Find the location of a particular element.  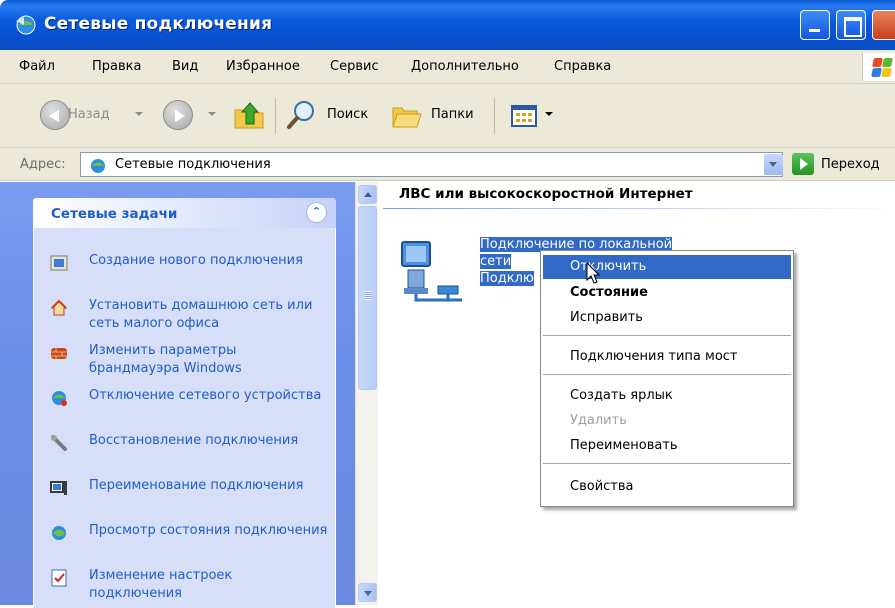

toolbar: Назад Поиск Папки is located at coordinates (447, 116).